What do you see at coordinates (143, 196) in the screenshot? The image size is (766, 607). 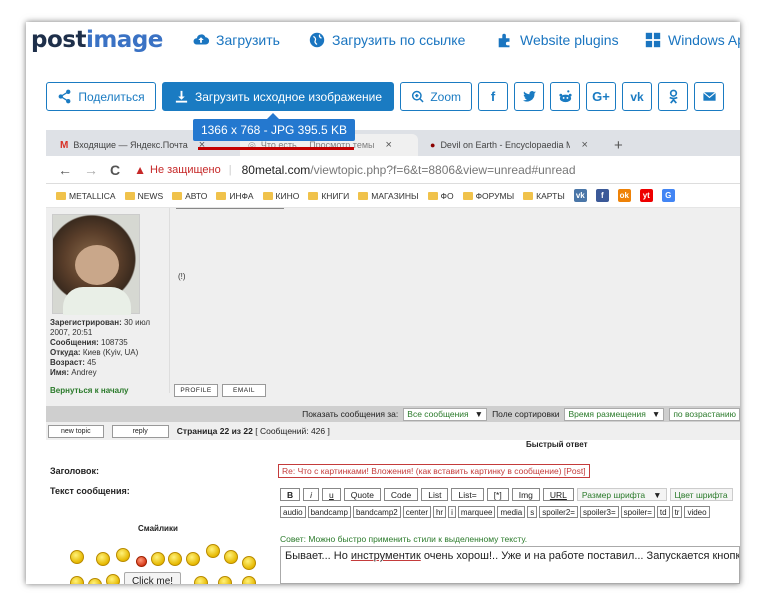 I see `bookmark-news: NEWS` at bounding box center [143, 196].